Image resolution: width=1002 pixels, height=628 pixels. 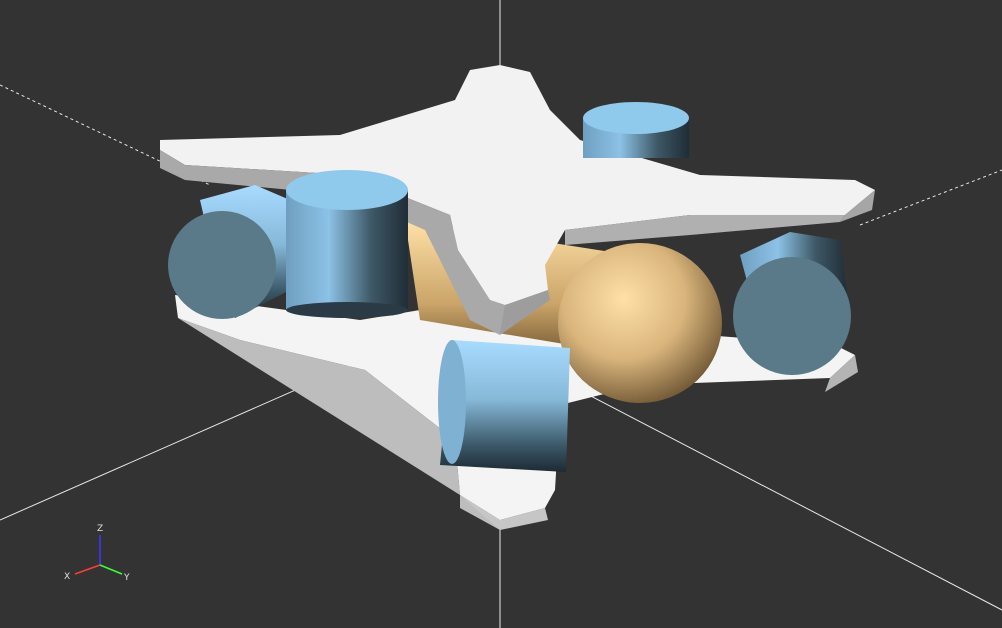 What do you see at coordinates (126, 578) in the screenshot?
I see `y-axis-label: Y` at bounding box center [126, 578].